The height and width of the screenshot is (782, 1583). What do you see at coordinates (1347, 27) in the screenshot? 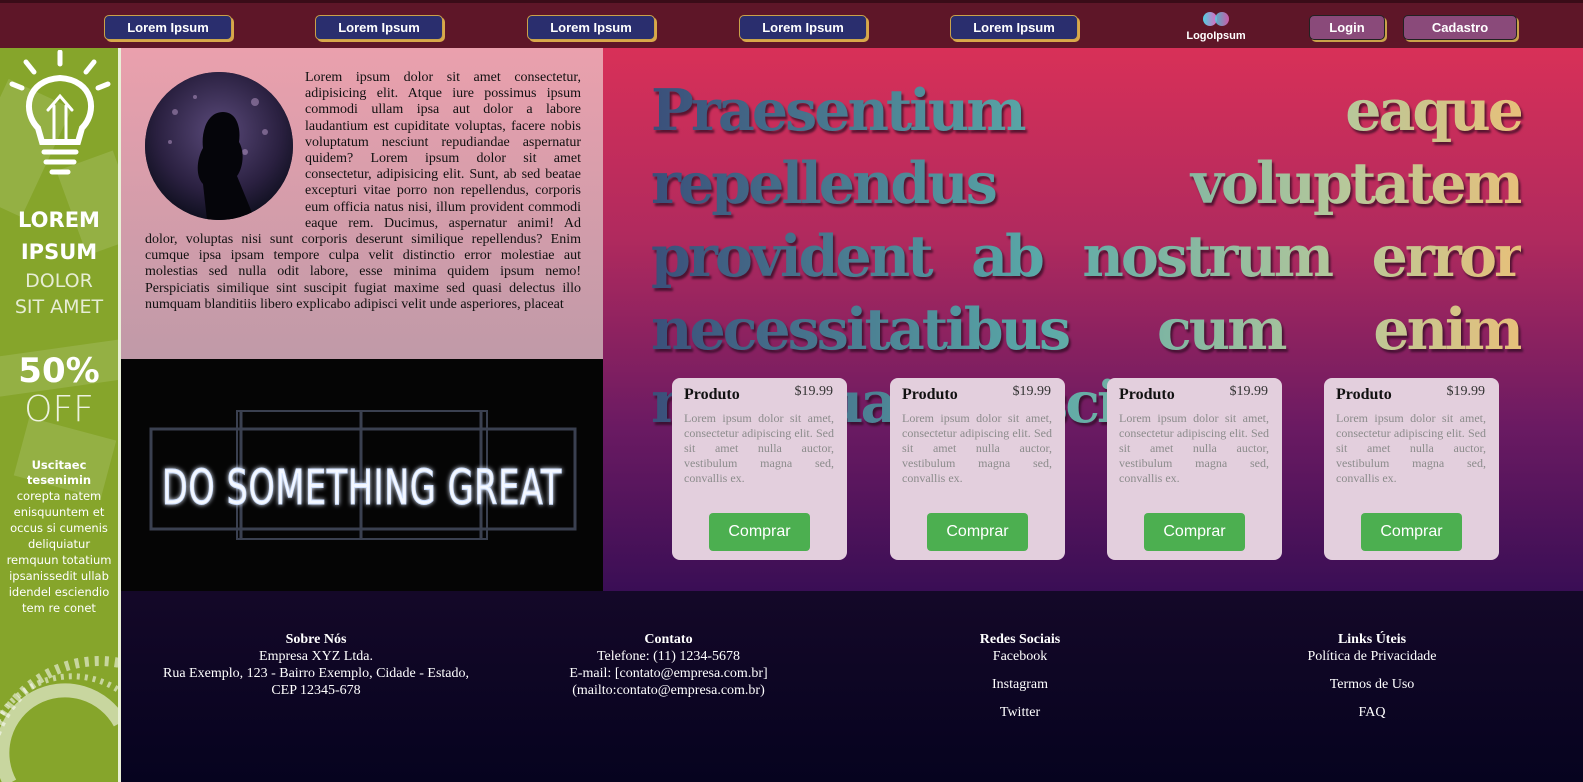
I see `login-button: Login` at bounding box center [1347, 27].